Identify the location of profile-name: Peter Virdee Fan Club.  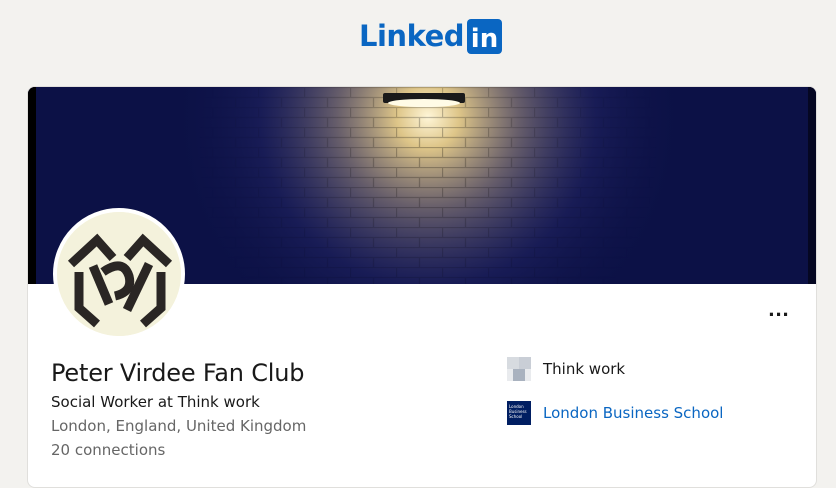
(178, 373).